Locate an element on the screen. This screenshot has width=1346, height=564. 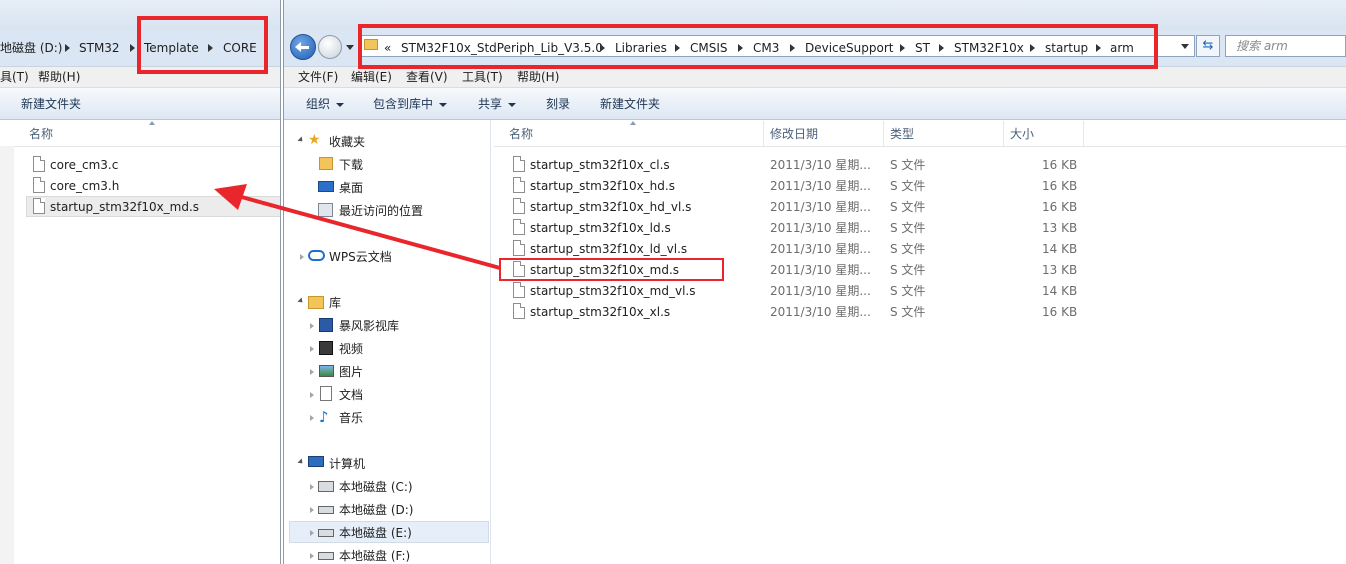
arrow-head is located at coordinates (230, 197).